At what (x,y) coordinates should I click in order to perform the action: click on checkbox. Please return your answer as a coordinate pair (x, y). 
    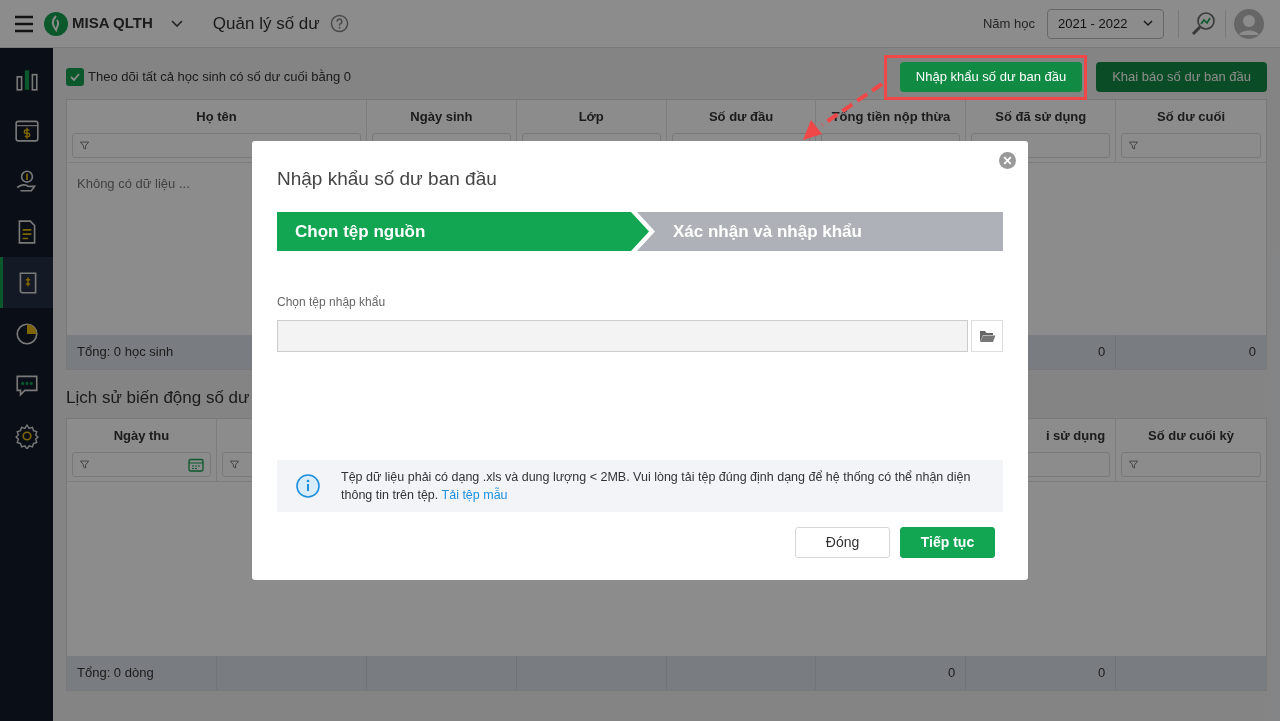
    Looking at the image, I should click on (75, 77).